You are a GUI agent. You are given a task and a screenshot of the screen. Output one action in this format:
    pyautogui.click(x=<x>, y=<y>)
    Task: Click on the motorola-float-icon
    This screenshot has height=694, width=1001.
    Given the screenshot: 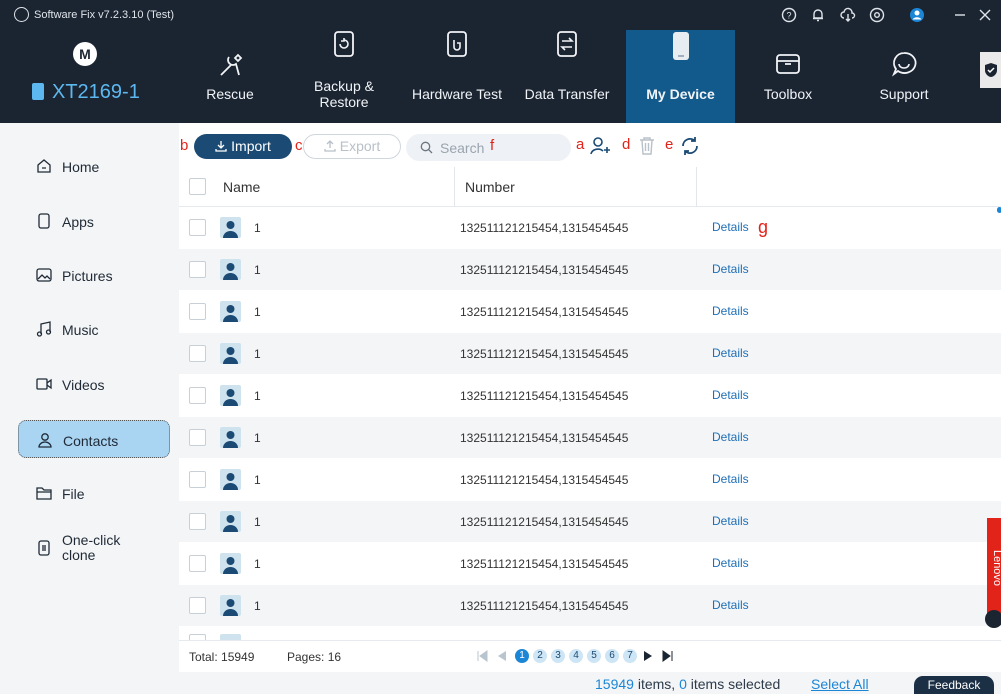 What is the action you would take?
    pyautogui.click(x=993, y=619)
    